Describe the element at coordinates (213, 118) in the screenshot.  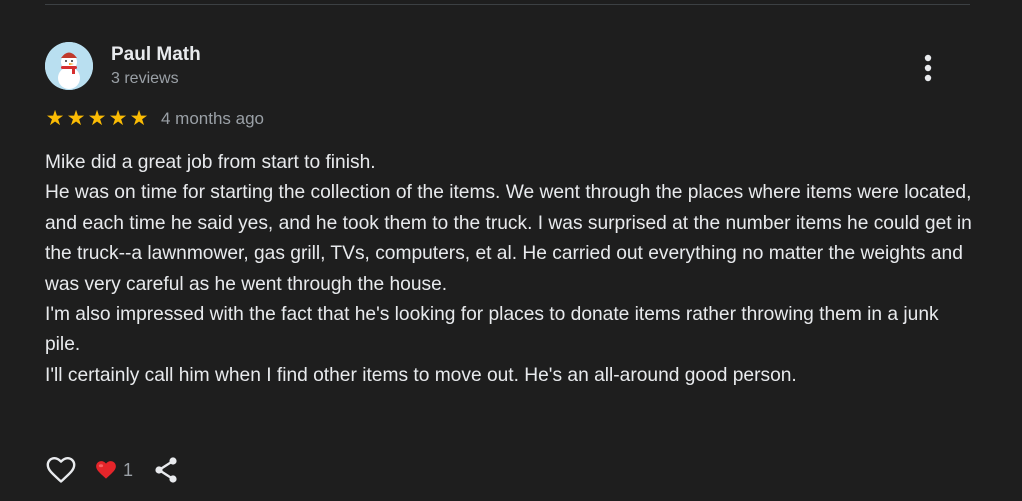
I see `review-date: 4 months ago` at that location.